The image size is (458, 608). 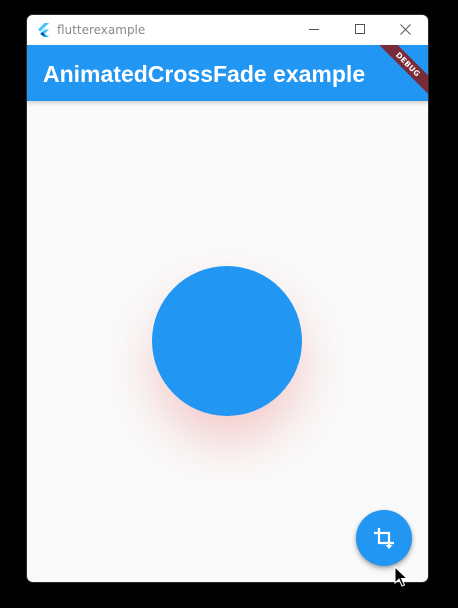 I want to click on close-icon, so click(x=405, y=29).